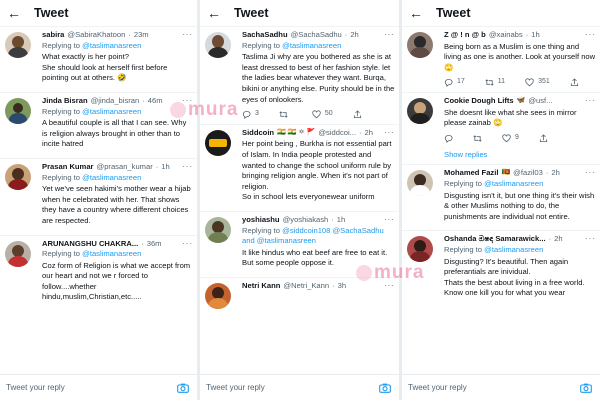  Describe the element at coordinates (250, 114) in the screenshot. I see `reply-button: 3` at that location.